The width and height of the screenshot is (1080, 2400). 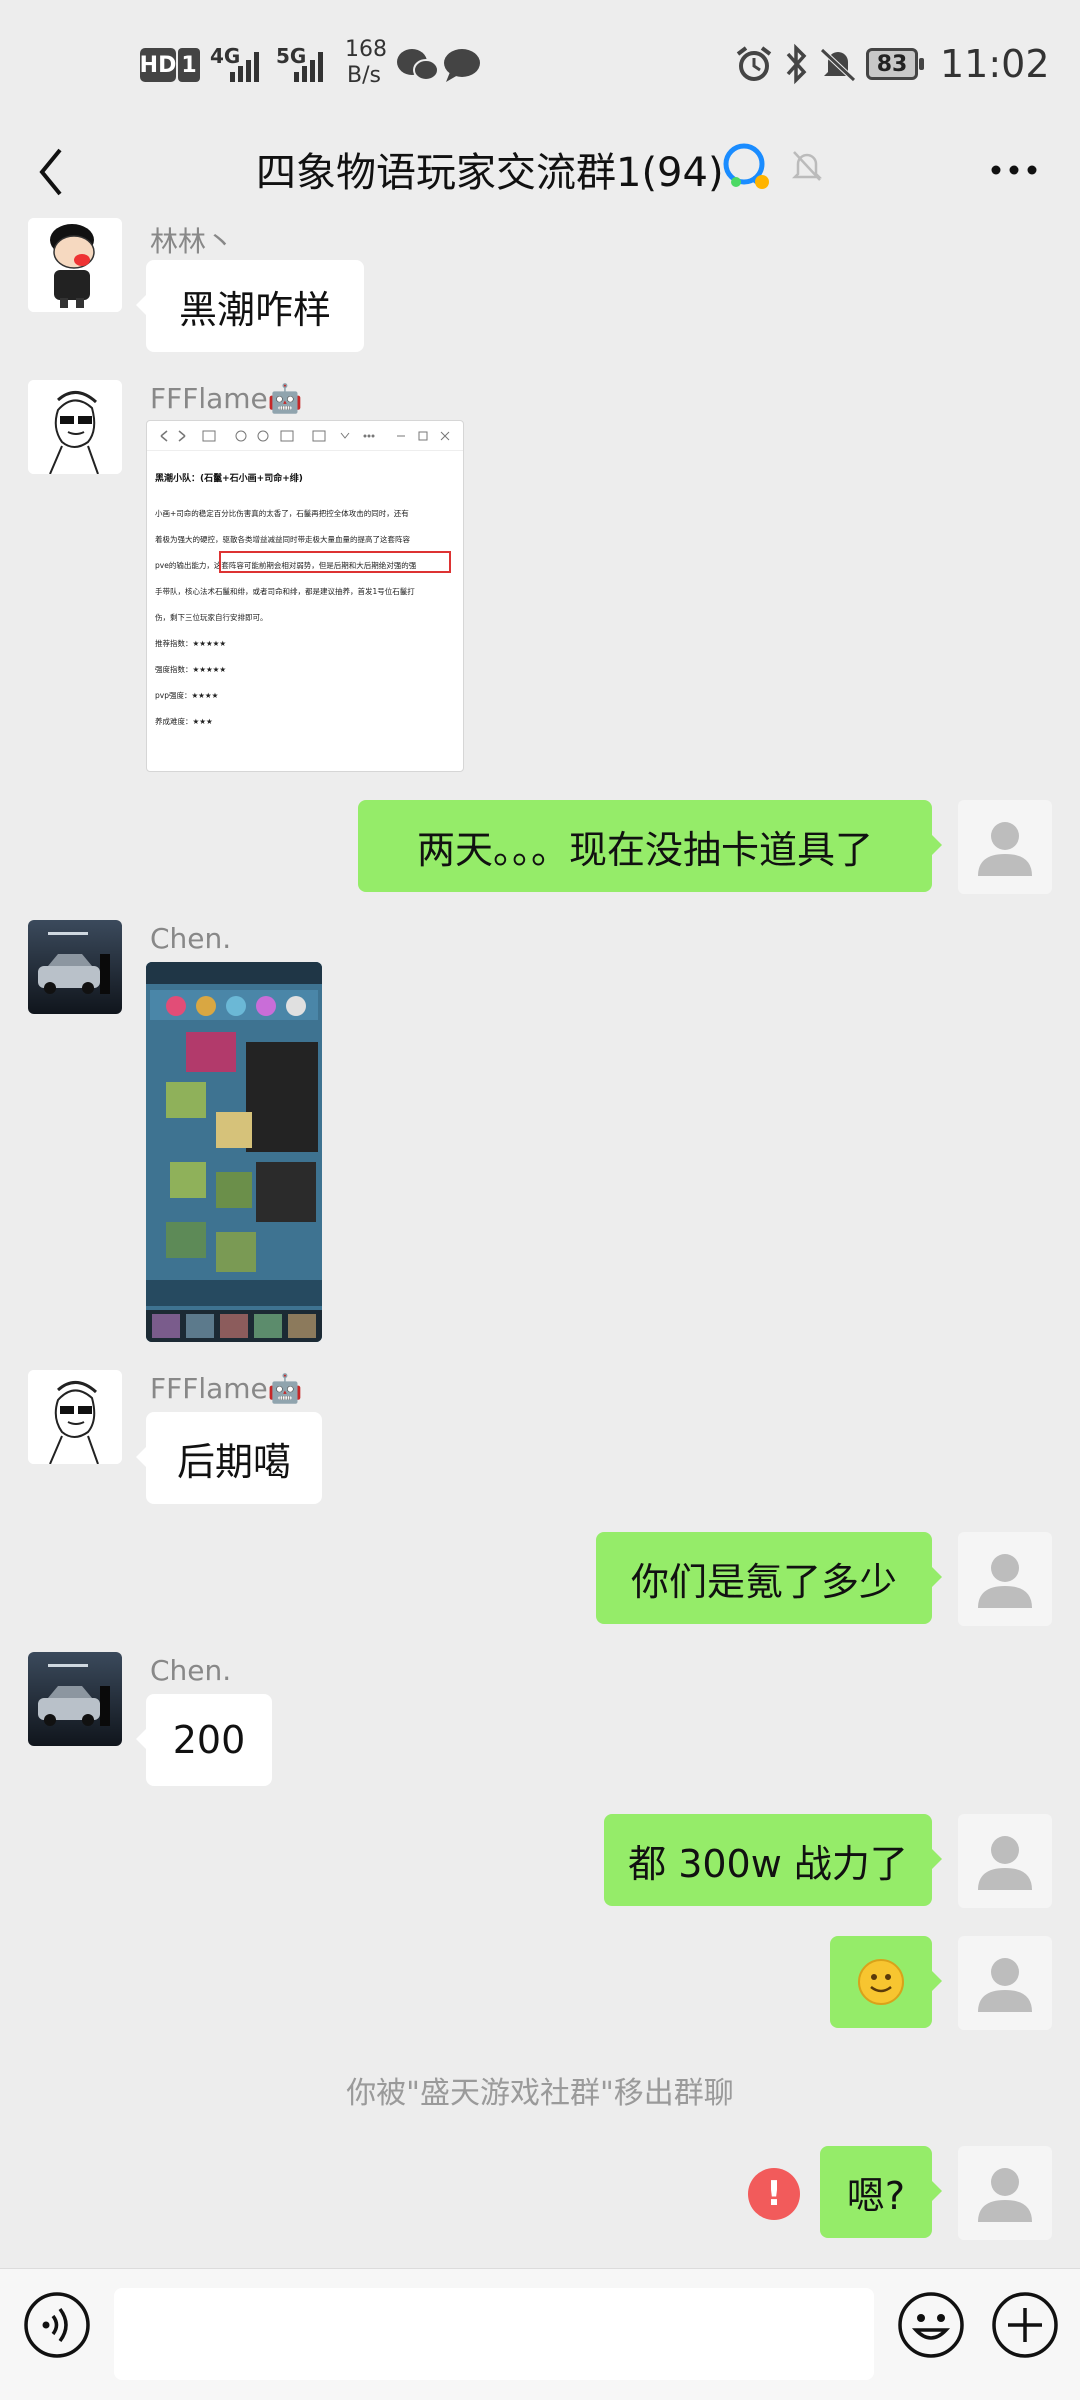 I want to click on game-board-icon, so click(x=234, y=1152).